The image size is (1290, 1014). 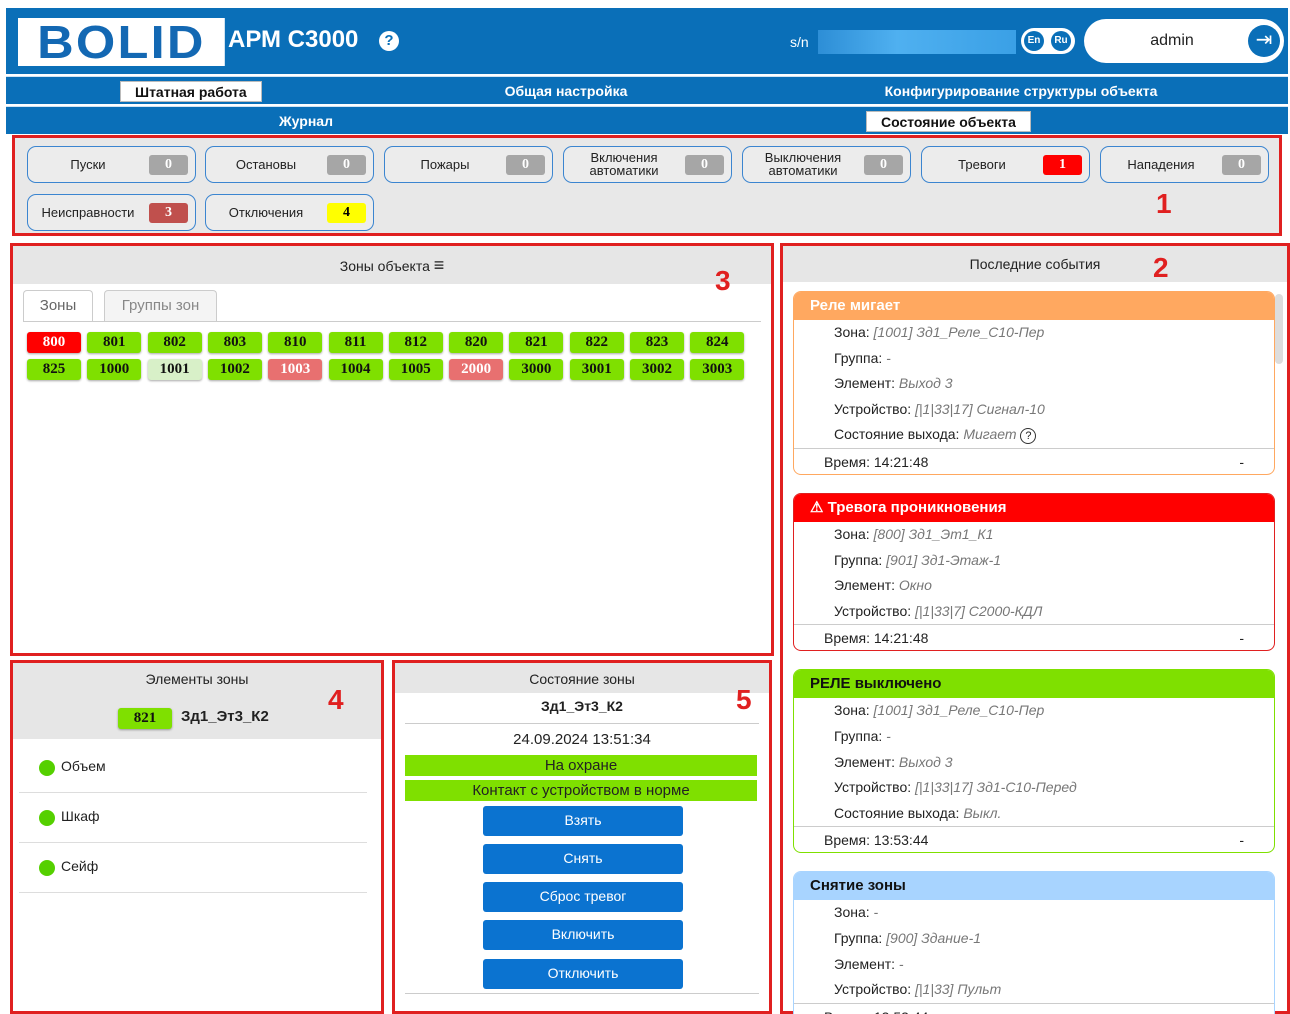 I want to click on bolid-logo: BOLID, so click(x=121, y=42).